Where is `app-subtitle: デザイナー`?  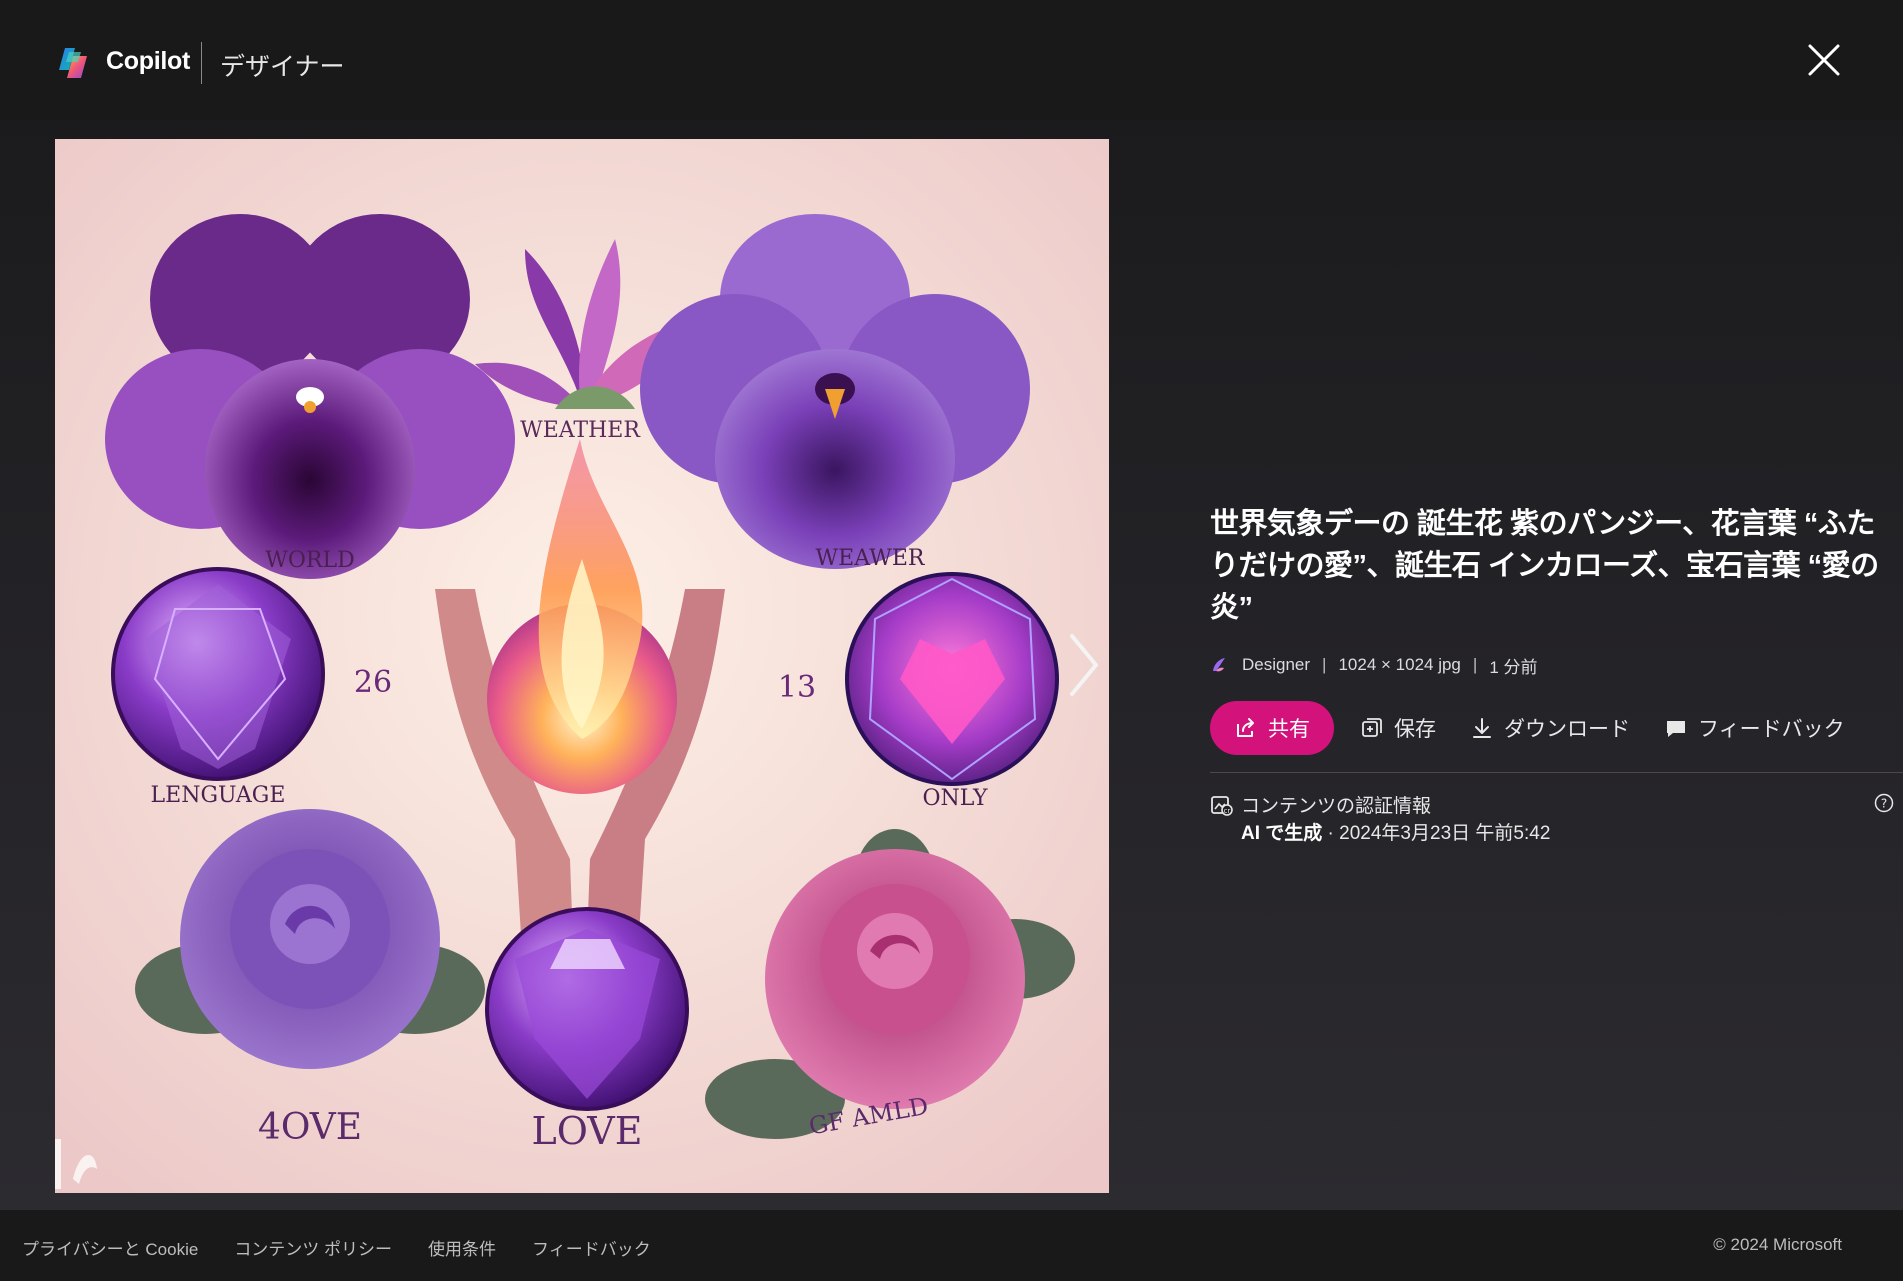
app-subtitle: デザイナー is located at coordinates (282, 65).